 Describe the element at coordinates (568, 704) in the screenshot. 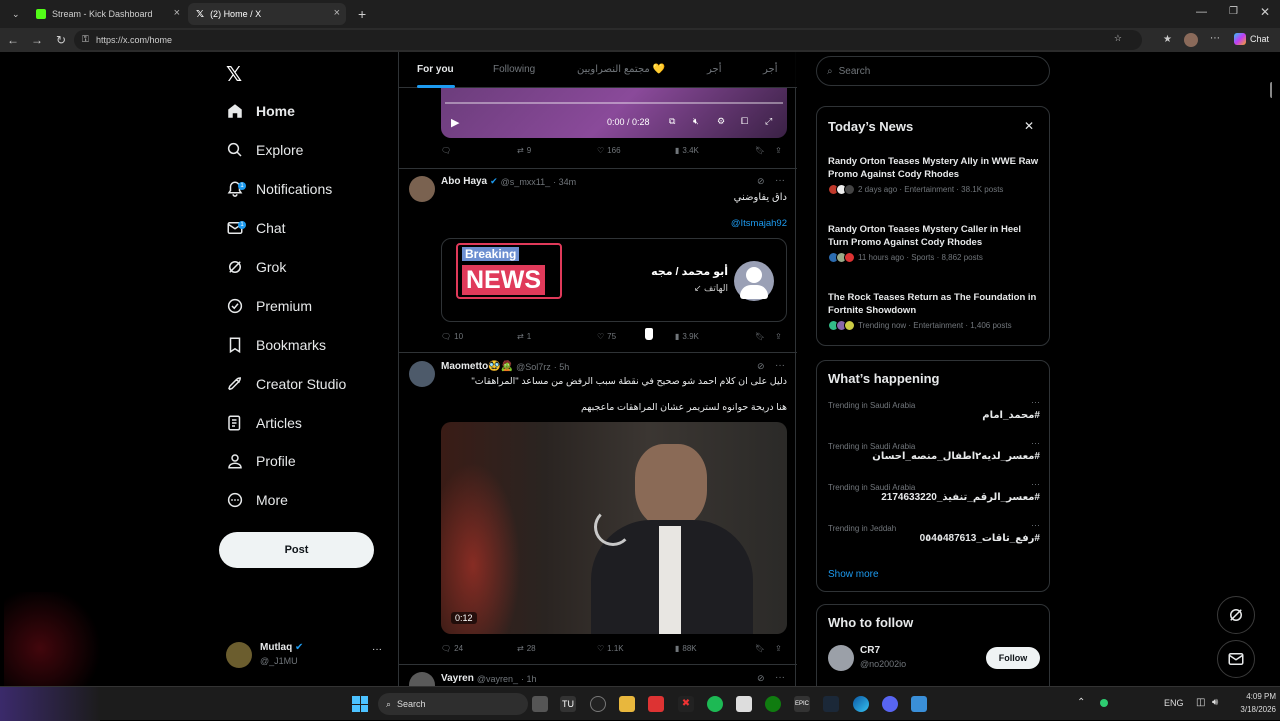

I see `app-icon: TU` at that location.